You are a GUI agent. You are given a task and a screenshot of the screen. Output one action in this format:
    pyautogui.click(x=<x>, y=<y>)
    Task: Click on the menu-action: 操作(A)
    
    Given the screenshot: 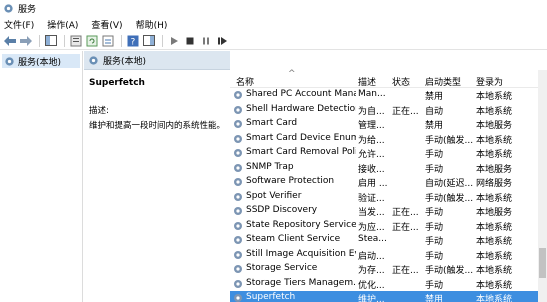 What is the action you would take?
    pyautogui.click(x=62, y=24)
    